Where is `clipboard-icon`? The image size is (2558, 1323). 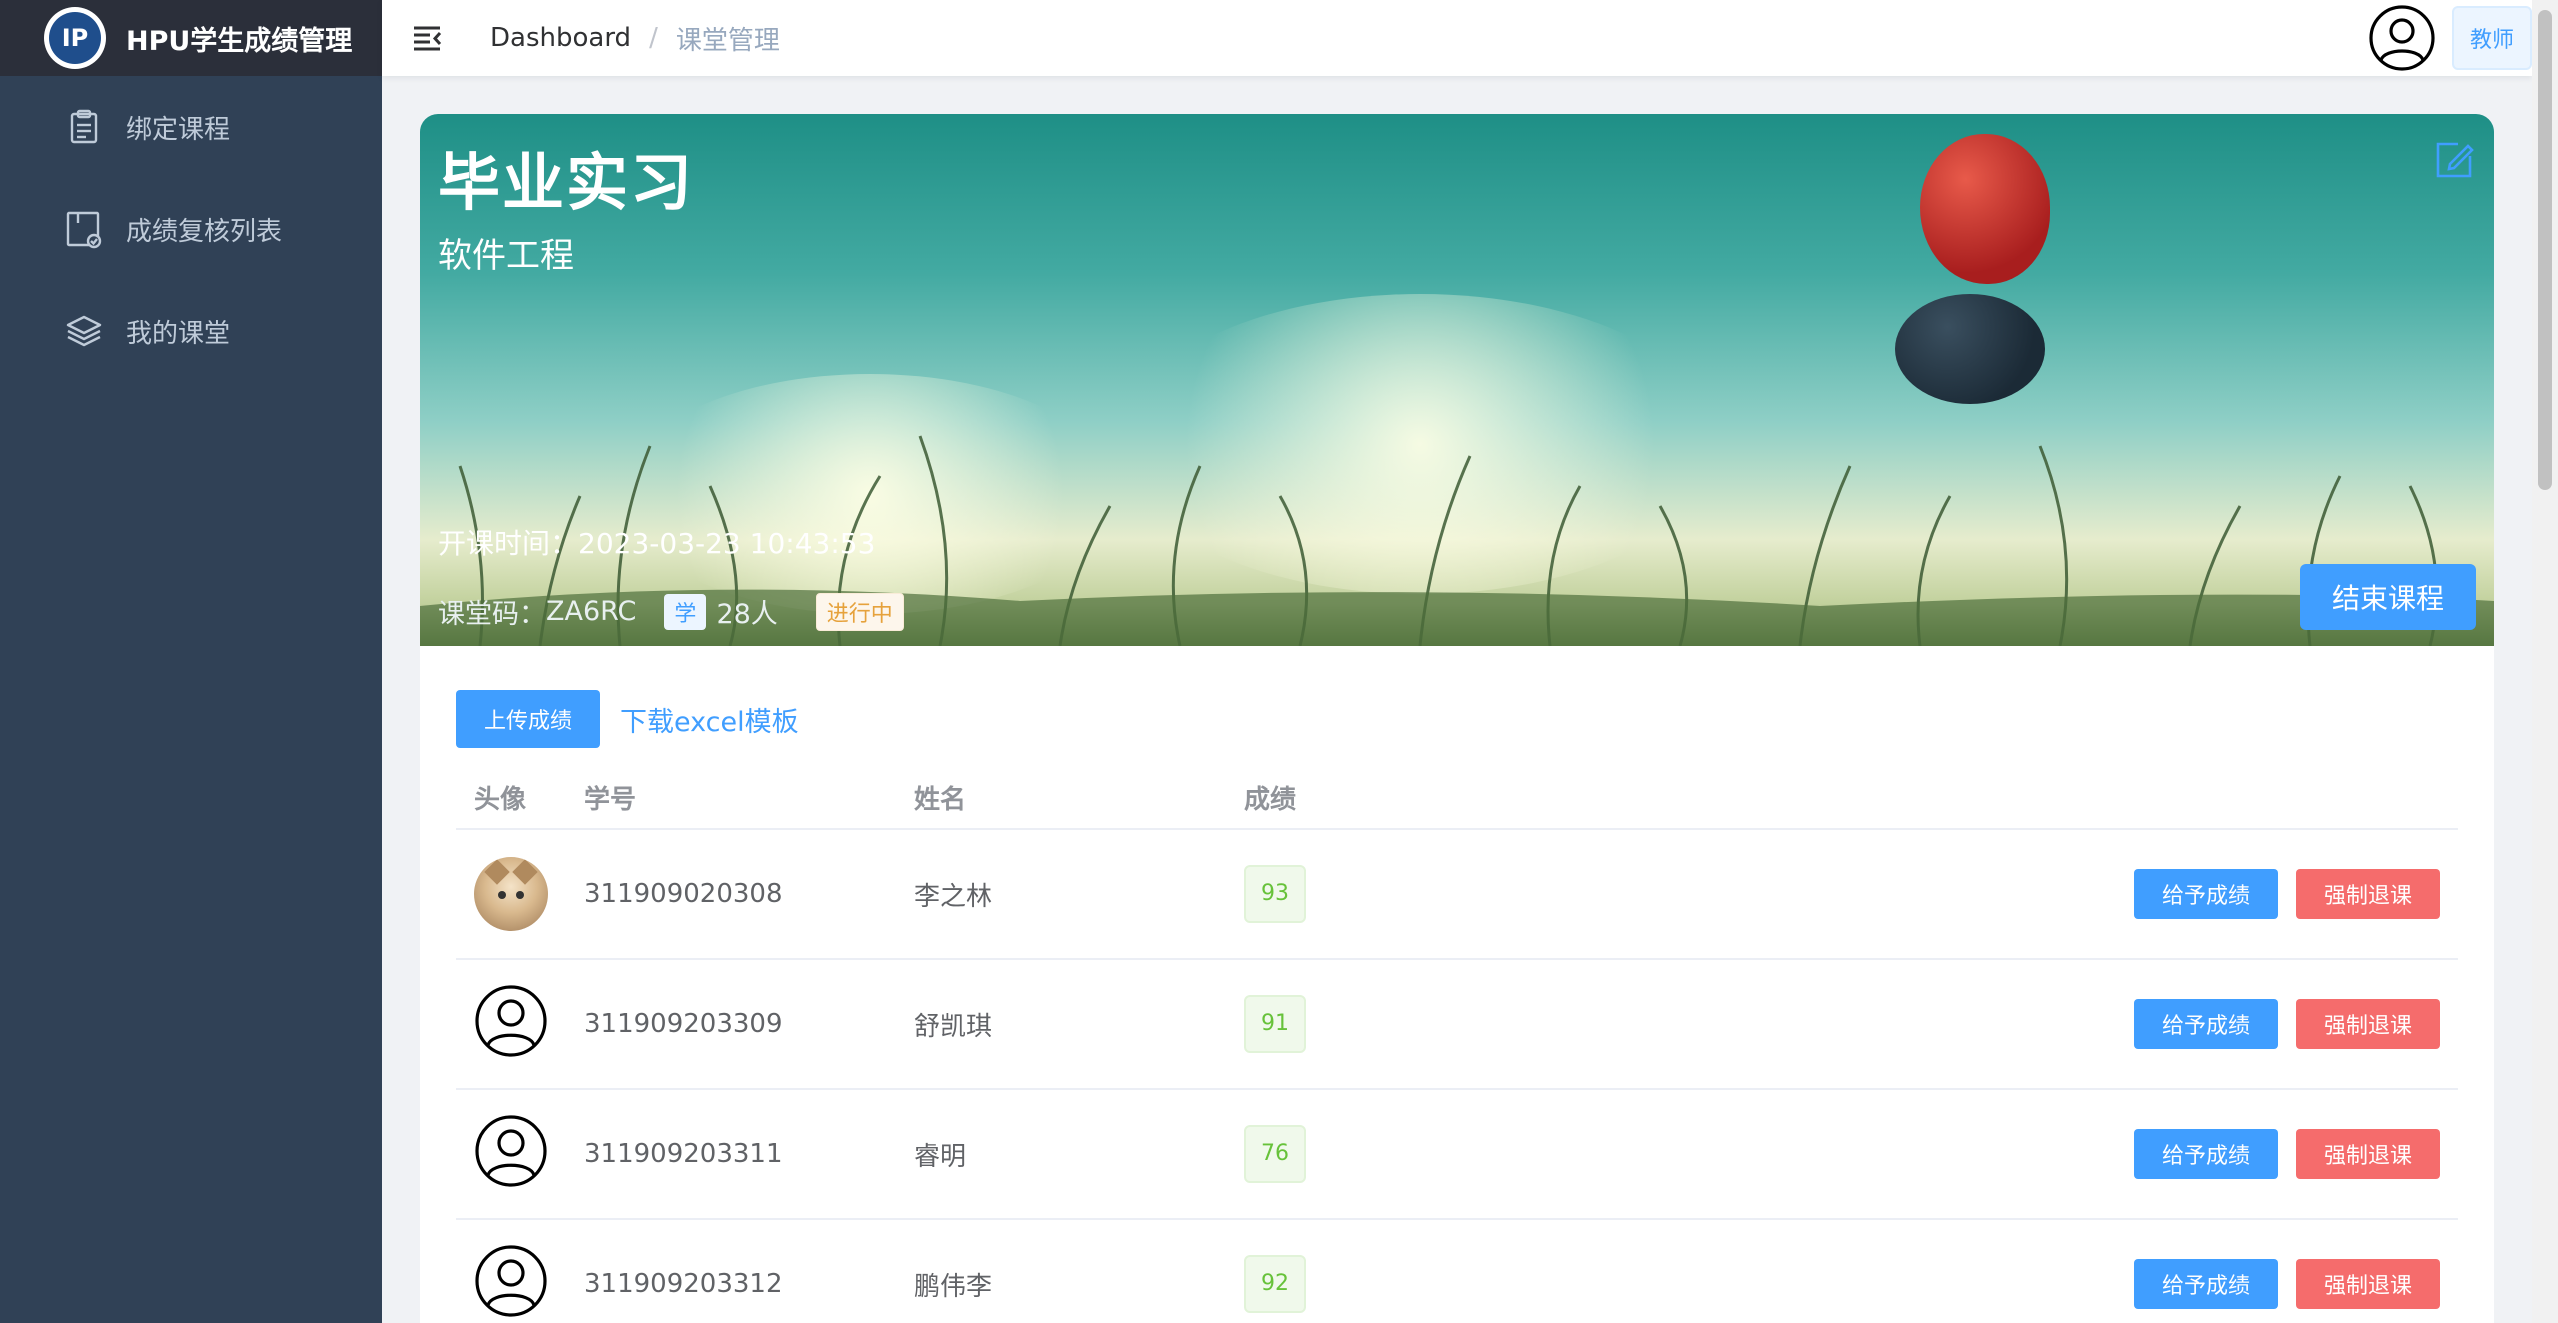
clipboard-icon is located at coordinates (84, 126).